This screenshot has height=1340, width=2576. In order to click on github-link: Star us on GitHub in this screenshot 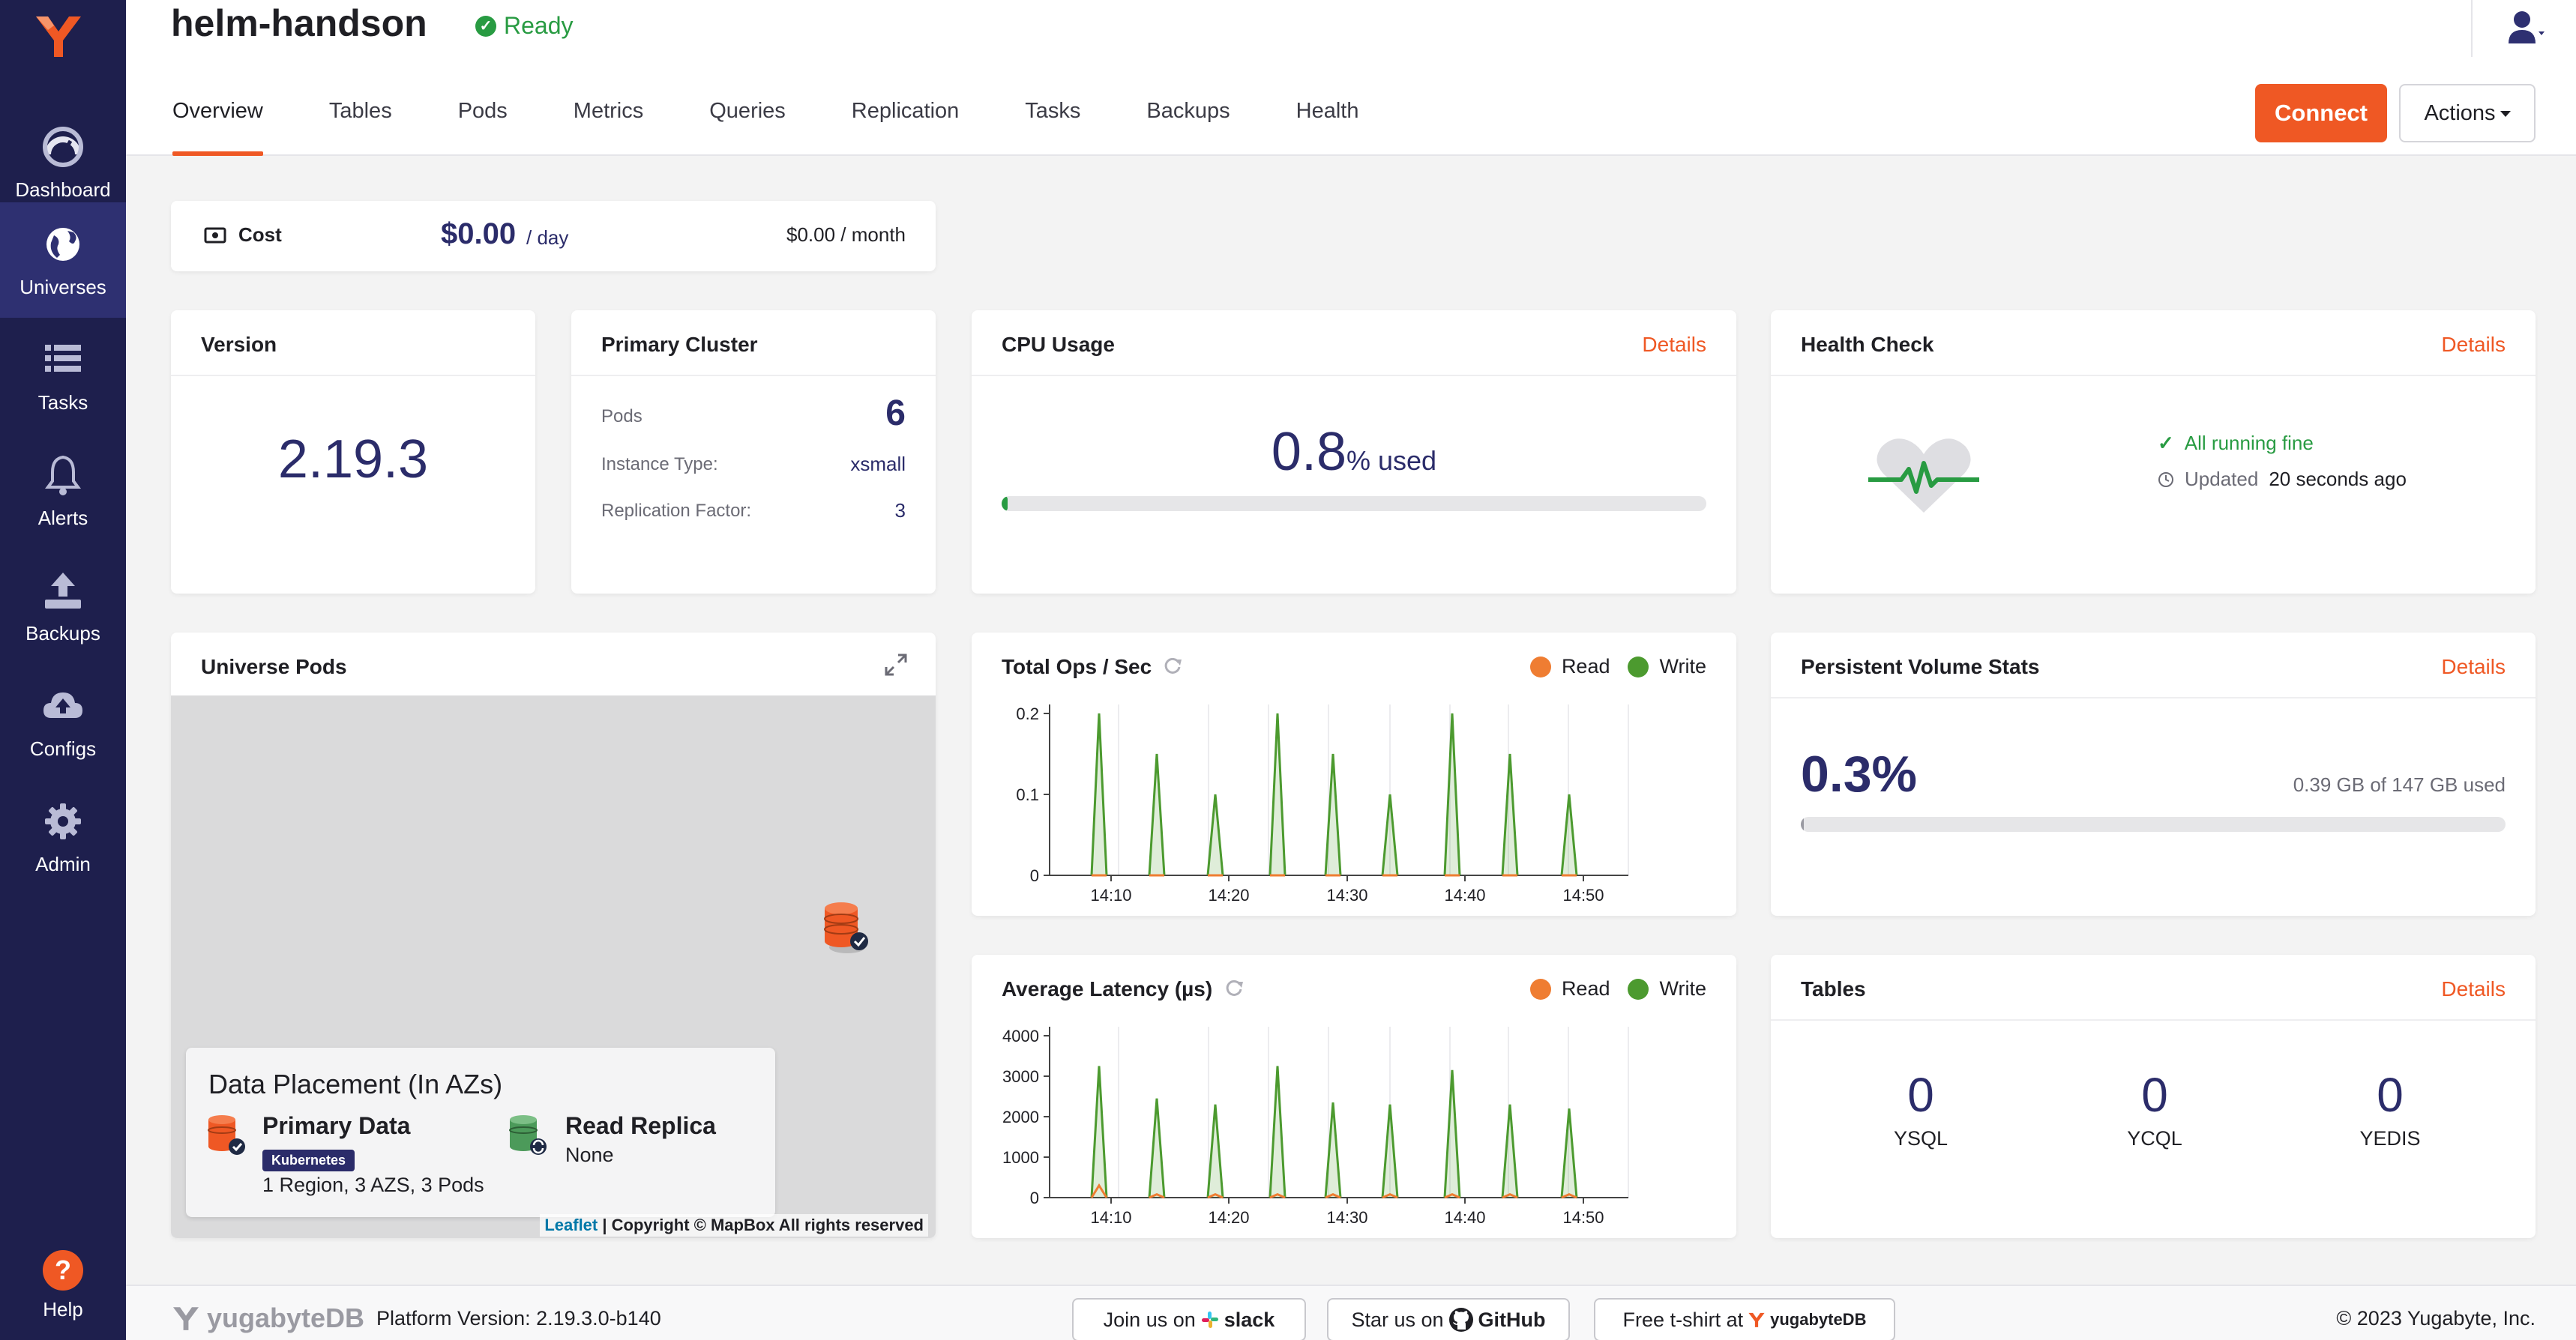, I will do `click(1448, 1319)`.